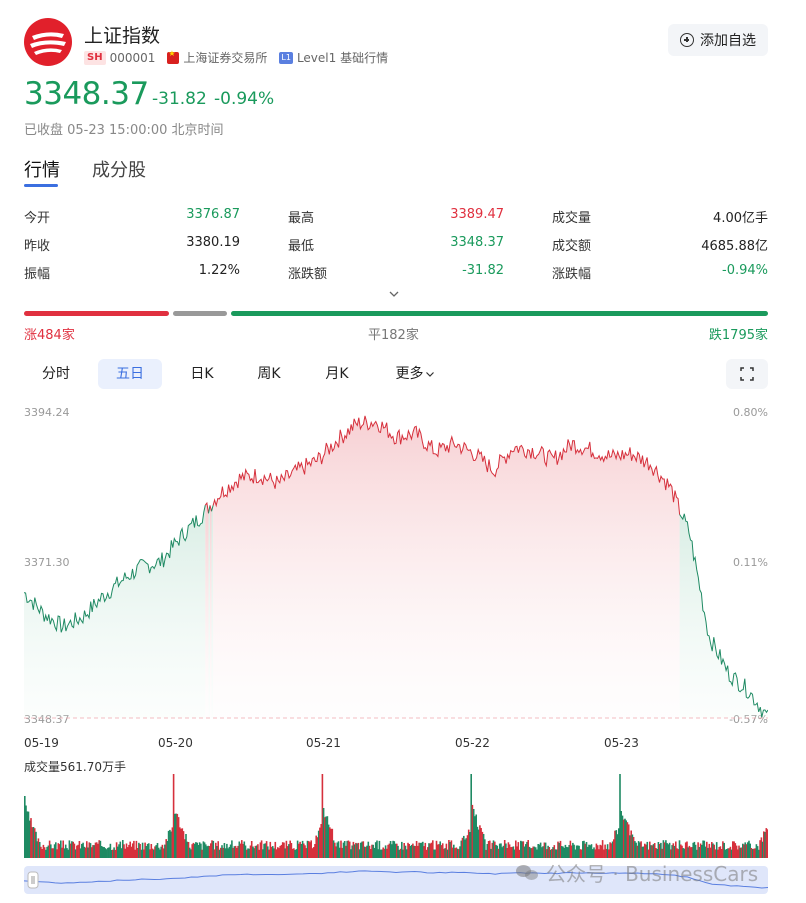 The image size is (806, 903). I want to click on add-watchlist-label: 添加自选, so click(728, 41).